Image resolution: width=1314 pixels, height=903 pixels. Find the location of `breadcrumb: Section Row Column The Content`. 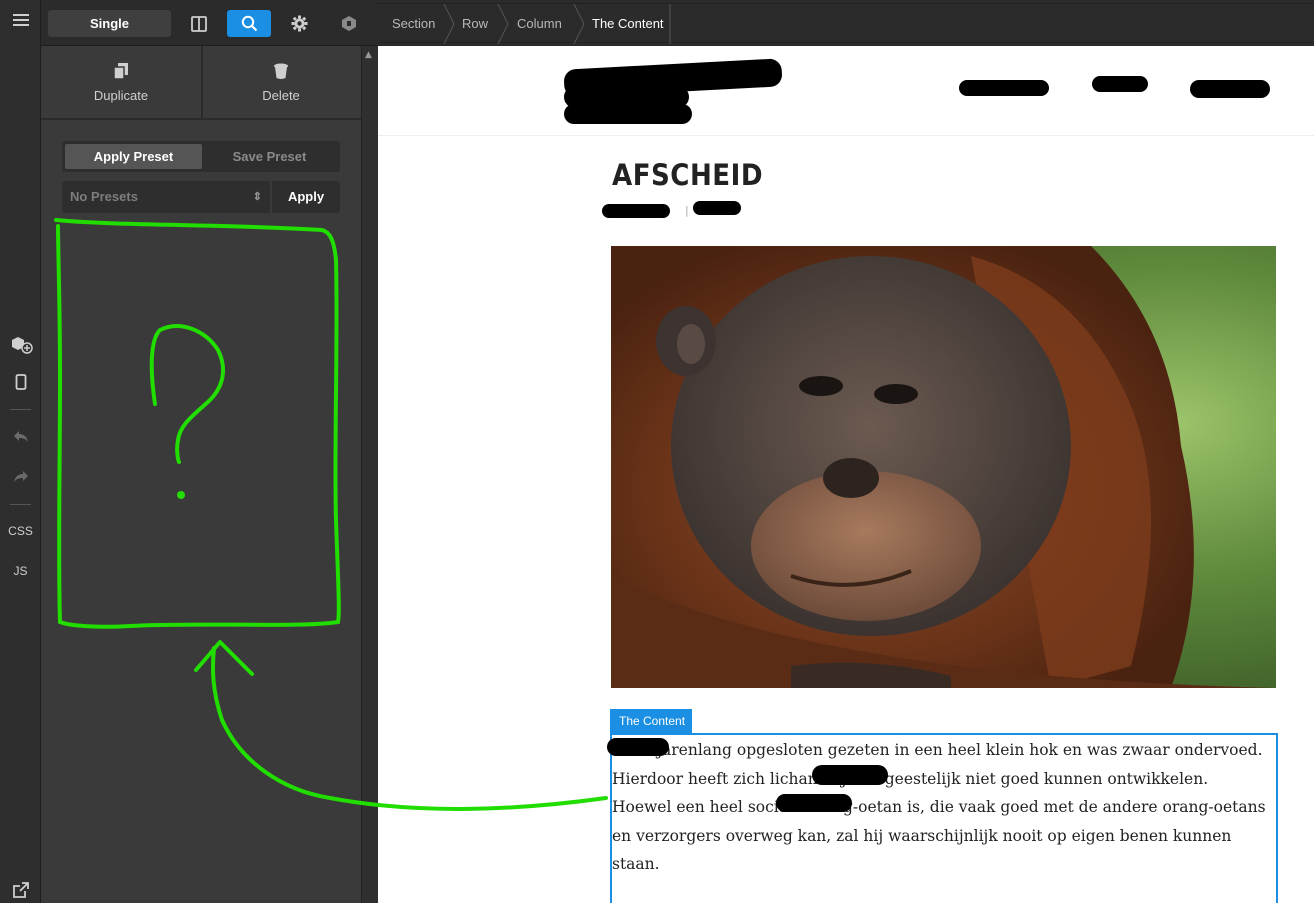

breadcrumb: Section Row Column The Content is located at coordinates (846, 23).